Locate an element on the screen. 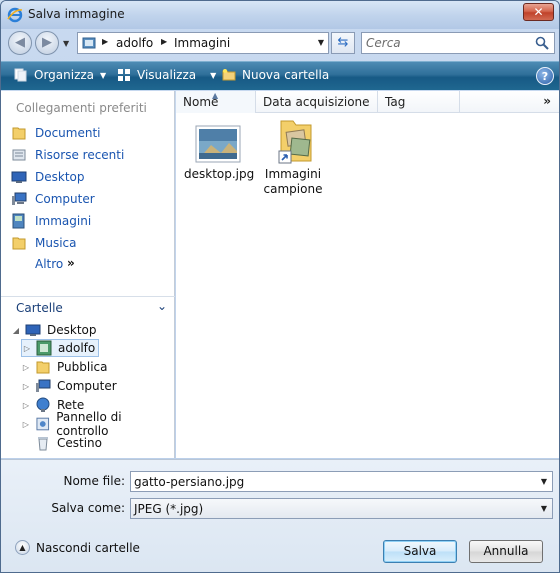  close-button: ✕ is located at coordinates (538, 12).